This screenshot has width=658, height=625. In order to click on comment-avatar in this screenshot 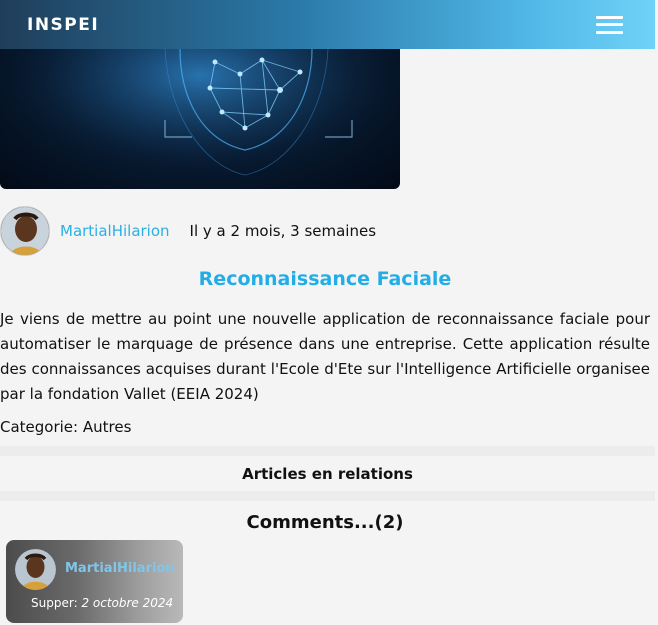, I will do `click(35, 569)`.